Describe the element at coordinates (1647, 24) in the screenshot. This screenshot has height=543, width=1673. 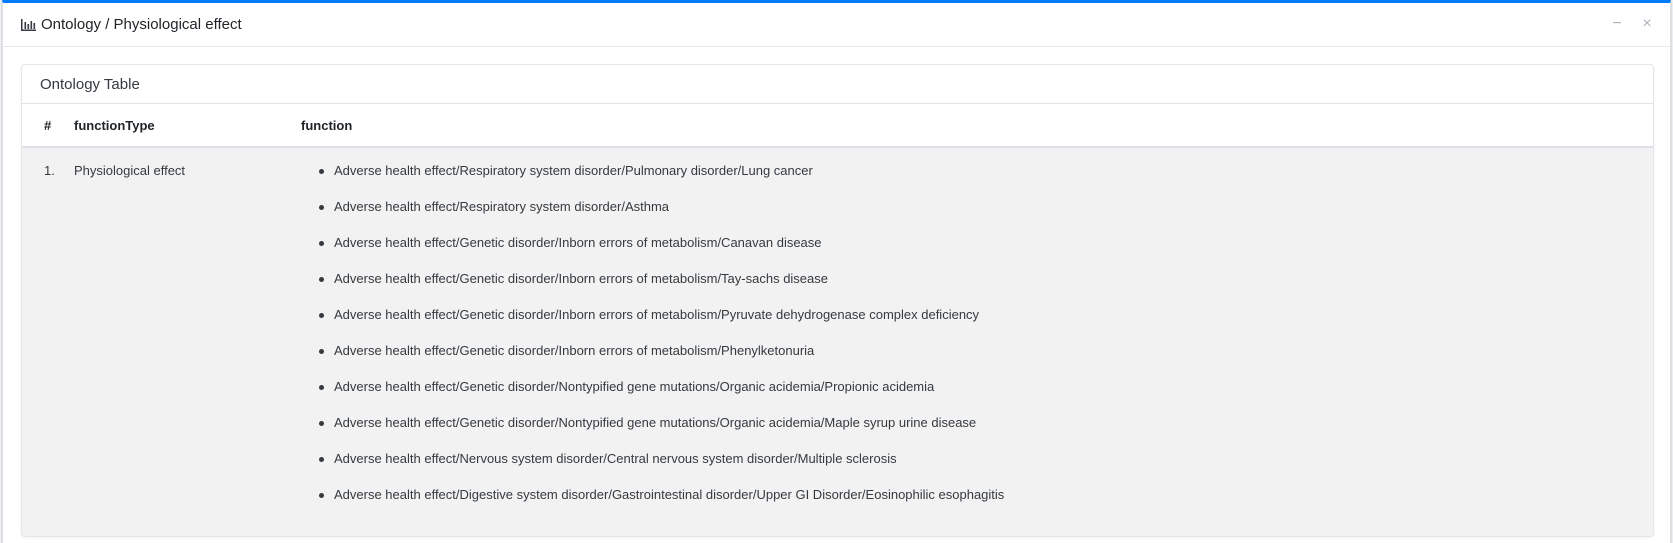
I see `close-icon: ×` at that location.